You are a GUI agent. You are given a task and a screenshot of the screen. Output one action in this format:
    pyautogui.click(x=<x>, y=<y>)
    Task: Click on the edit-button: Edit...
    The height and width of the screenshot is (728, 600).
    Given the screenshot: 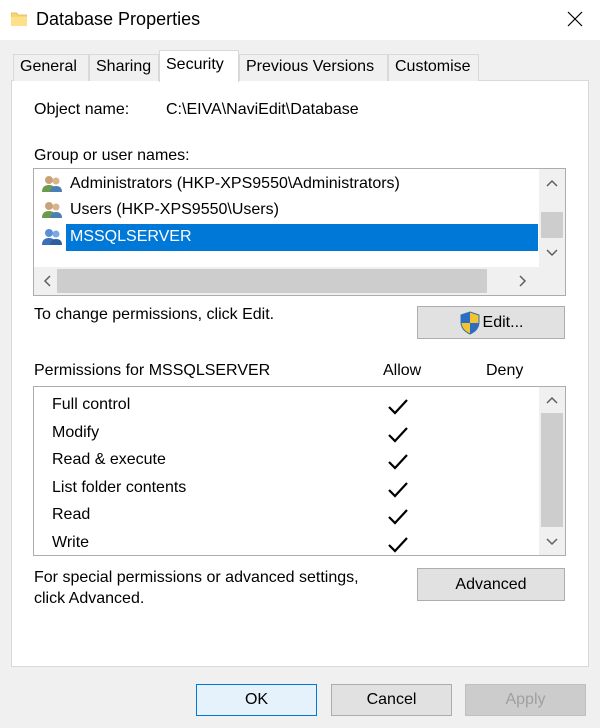 What is the action you would take?
    pyautogui.click(x=491, y=322)
    